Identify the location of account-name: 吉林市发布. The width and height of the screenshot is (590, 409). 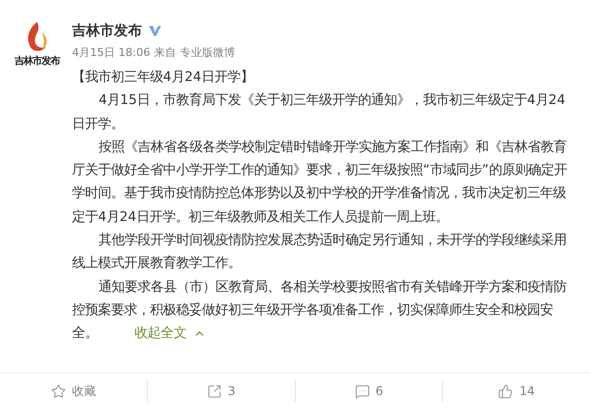
(107, 31).